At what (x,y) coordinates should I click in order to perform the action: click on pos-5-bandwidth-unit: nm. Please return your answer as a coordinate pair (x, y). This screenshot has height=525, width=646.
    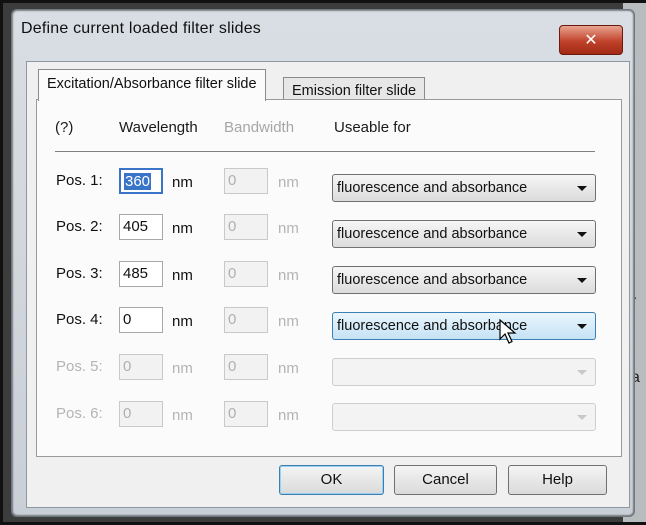
    Looking at the image, I should click on (288, 368).